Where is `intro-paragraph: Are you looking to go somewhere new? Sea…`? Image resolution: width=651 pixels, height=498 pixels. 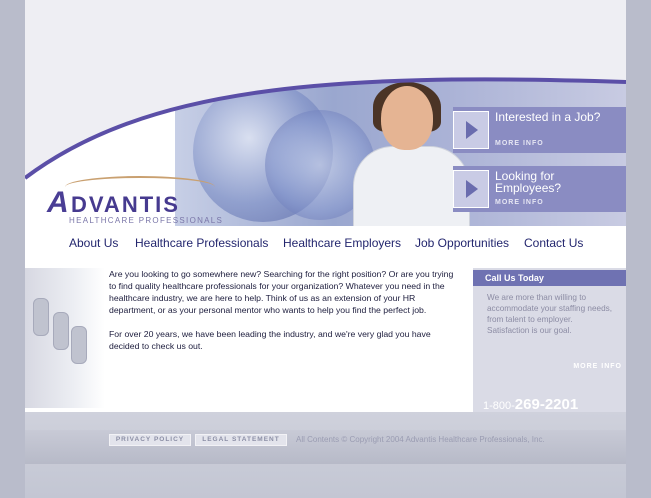 intro-paragraph: Are you looking to go somewhere new? Sea… is located at coordinates (281, 292).